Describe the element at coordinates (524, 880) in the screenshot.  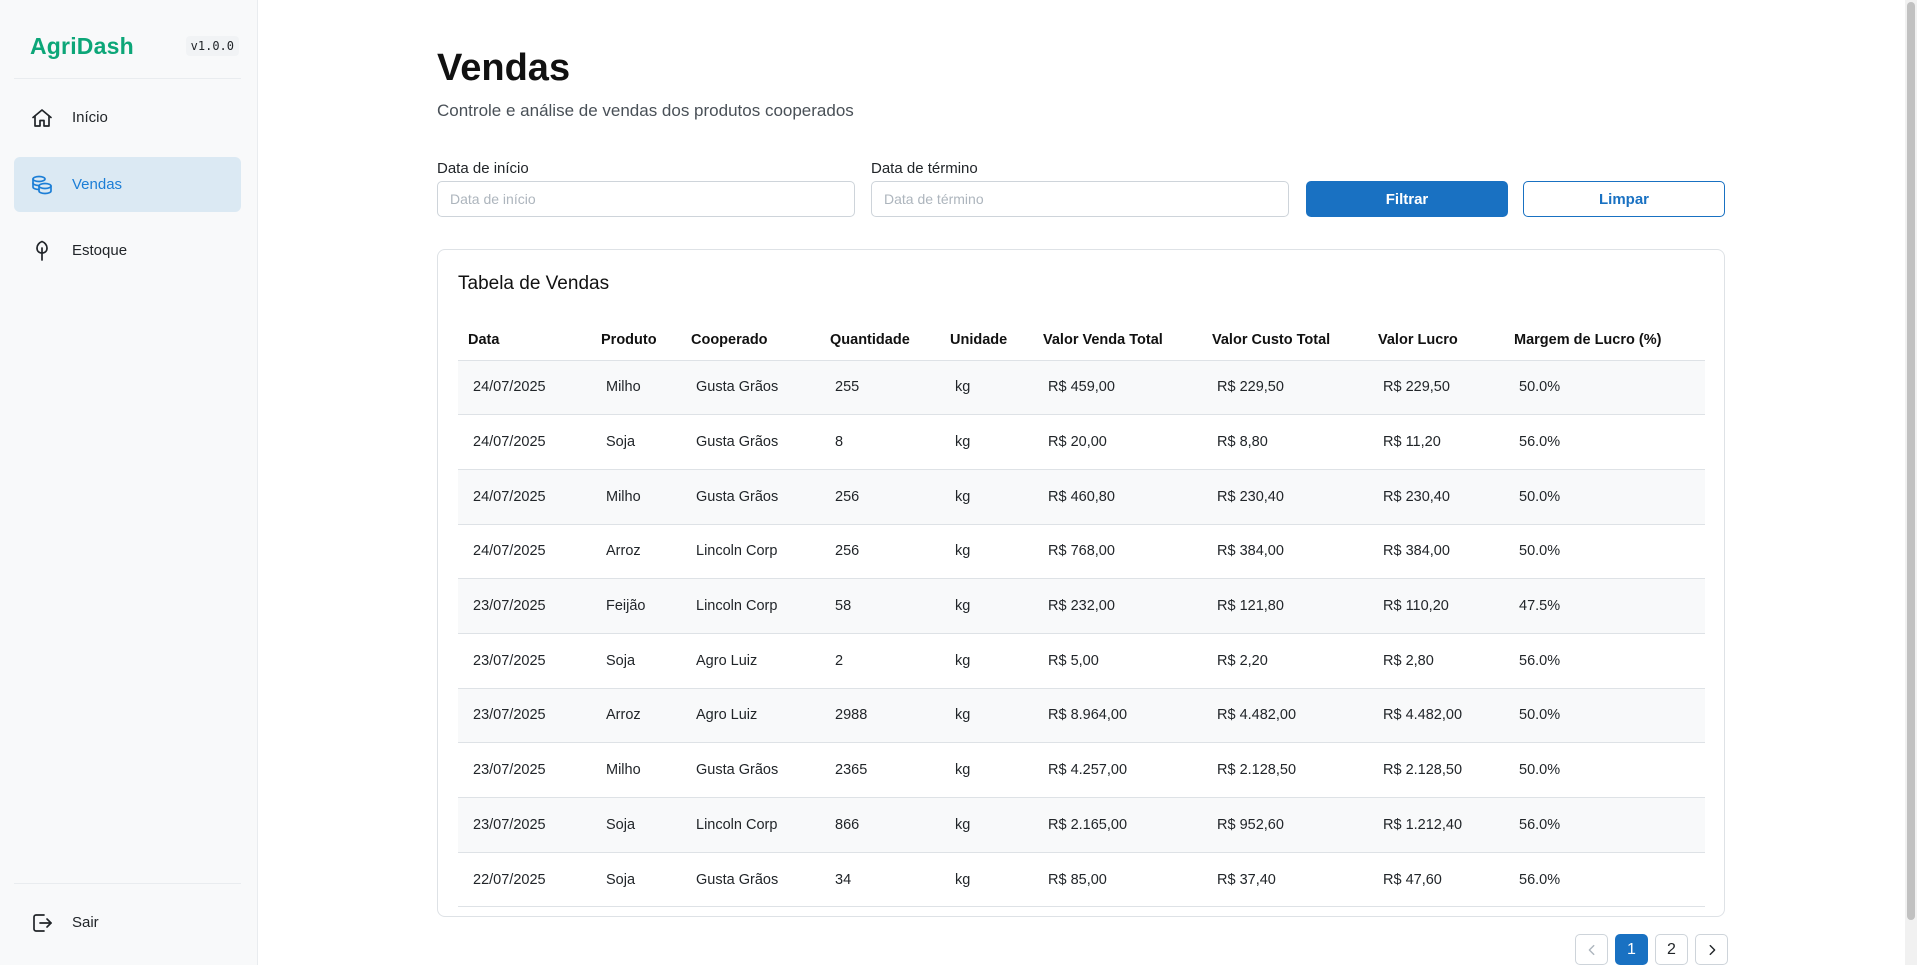
I see `cell-date: 22/07/2025` at that location.